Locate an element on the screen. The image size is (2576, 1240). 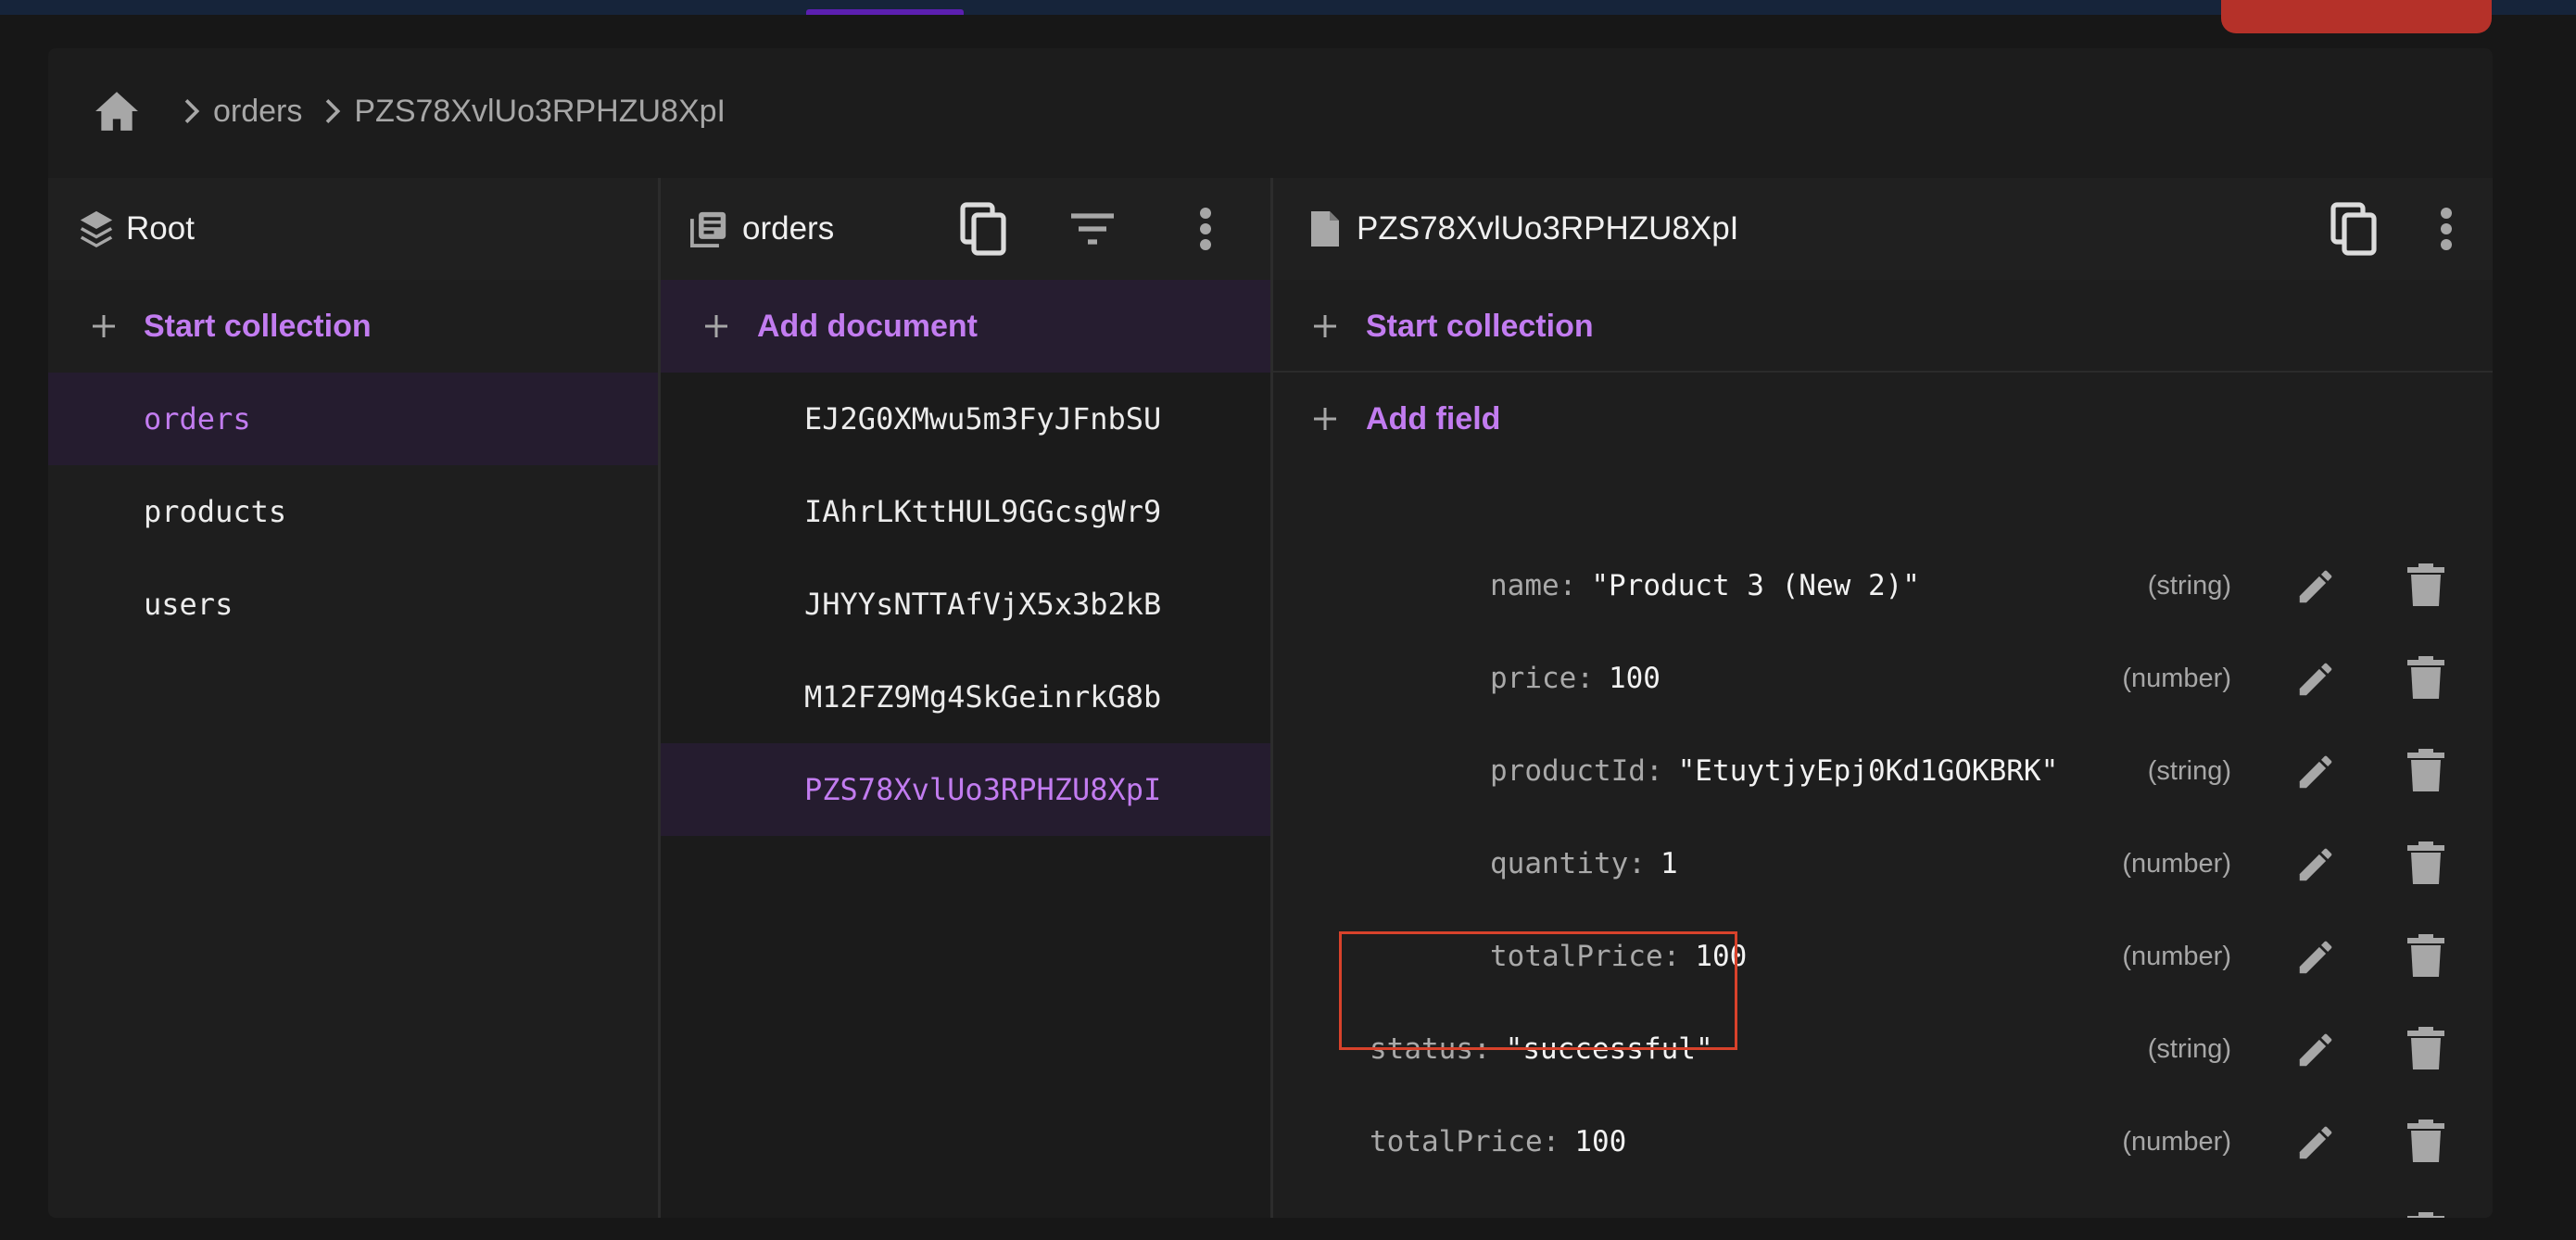
add-document-label: Add document is located at coordinates (868, 326).